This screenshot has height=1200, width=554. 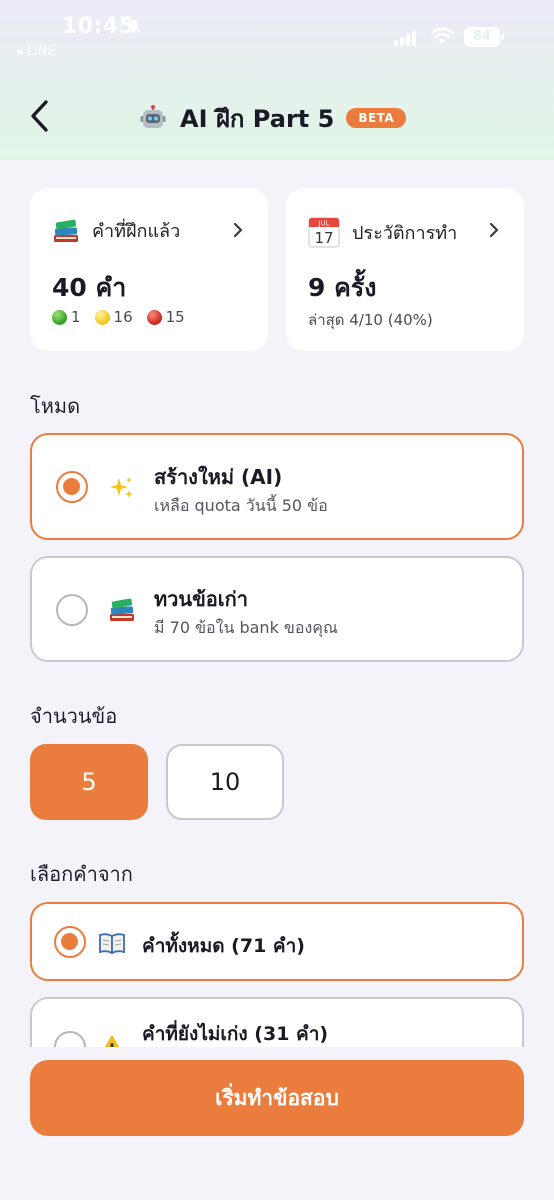 I want to click on mode-option-subtitle: เหลือ quota วันนี้ 50 ข้อ, so click(x=241, y=505).